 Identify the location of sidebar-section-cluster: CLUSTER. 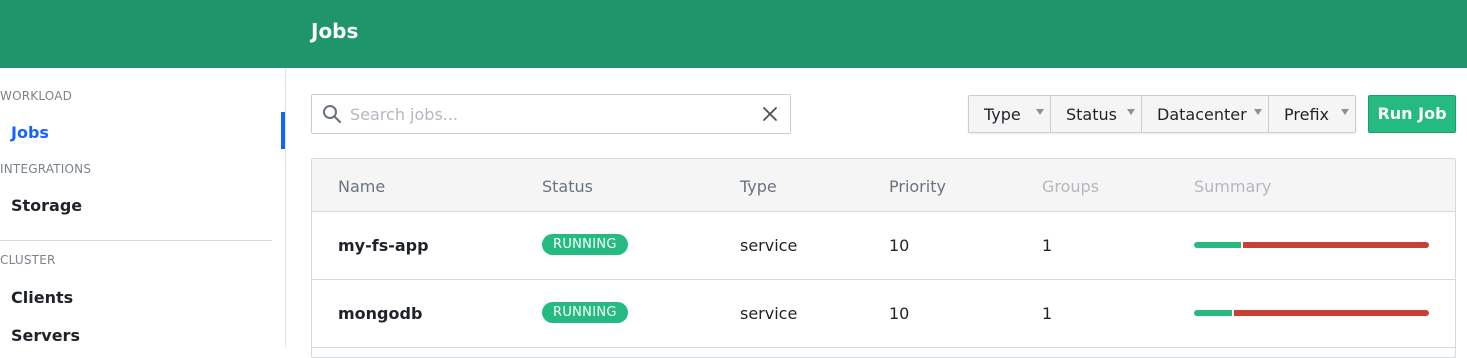
(28, 260).